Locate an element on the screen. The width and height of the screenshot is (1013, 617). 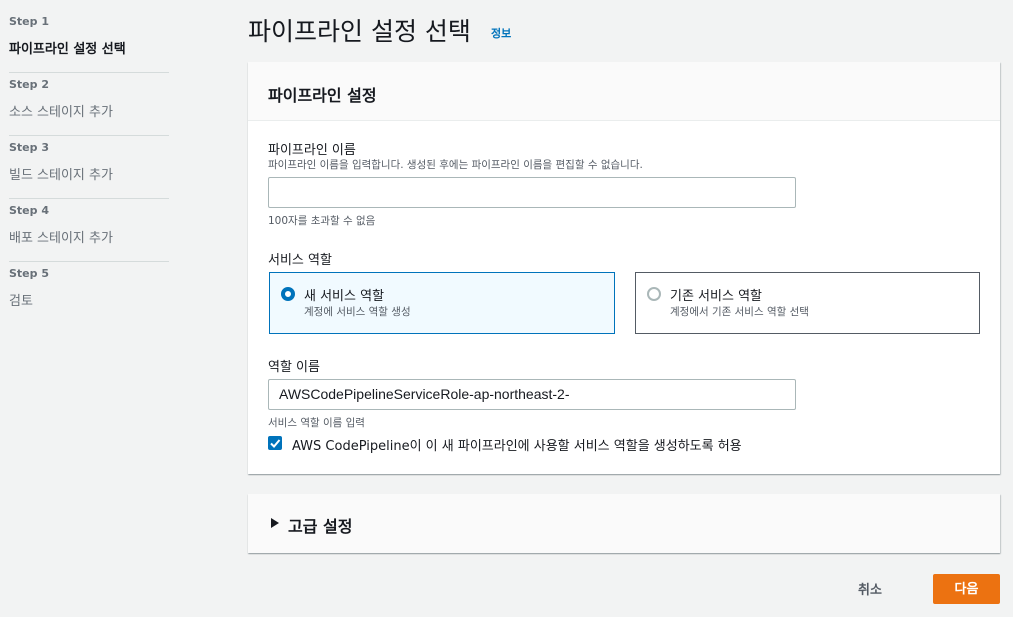
new-service-role-option: 새 서비스 역할 계정에 서비스 역할 생성 is located at coordinates (442, 303).